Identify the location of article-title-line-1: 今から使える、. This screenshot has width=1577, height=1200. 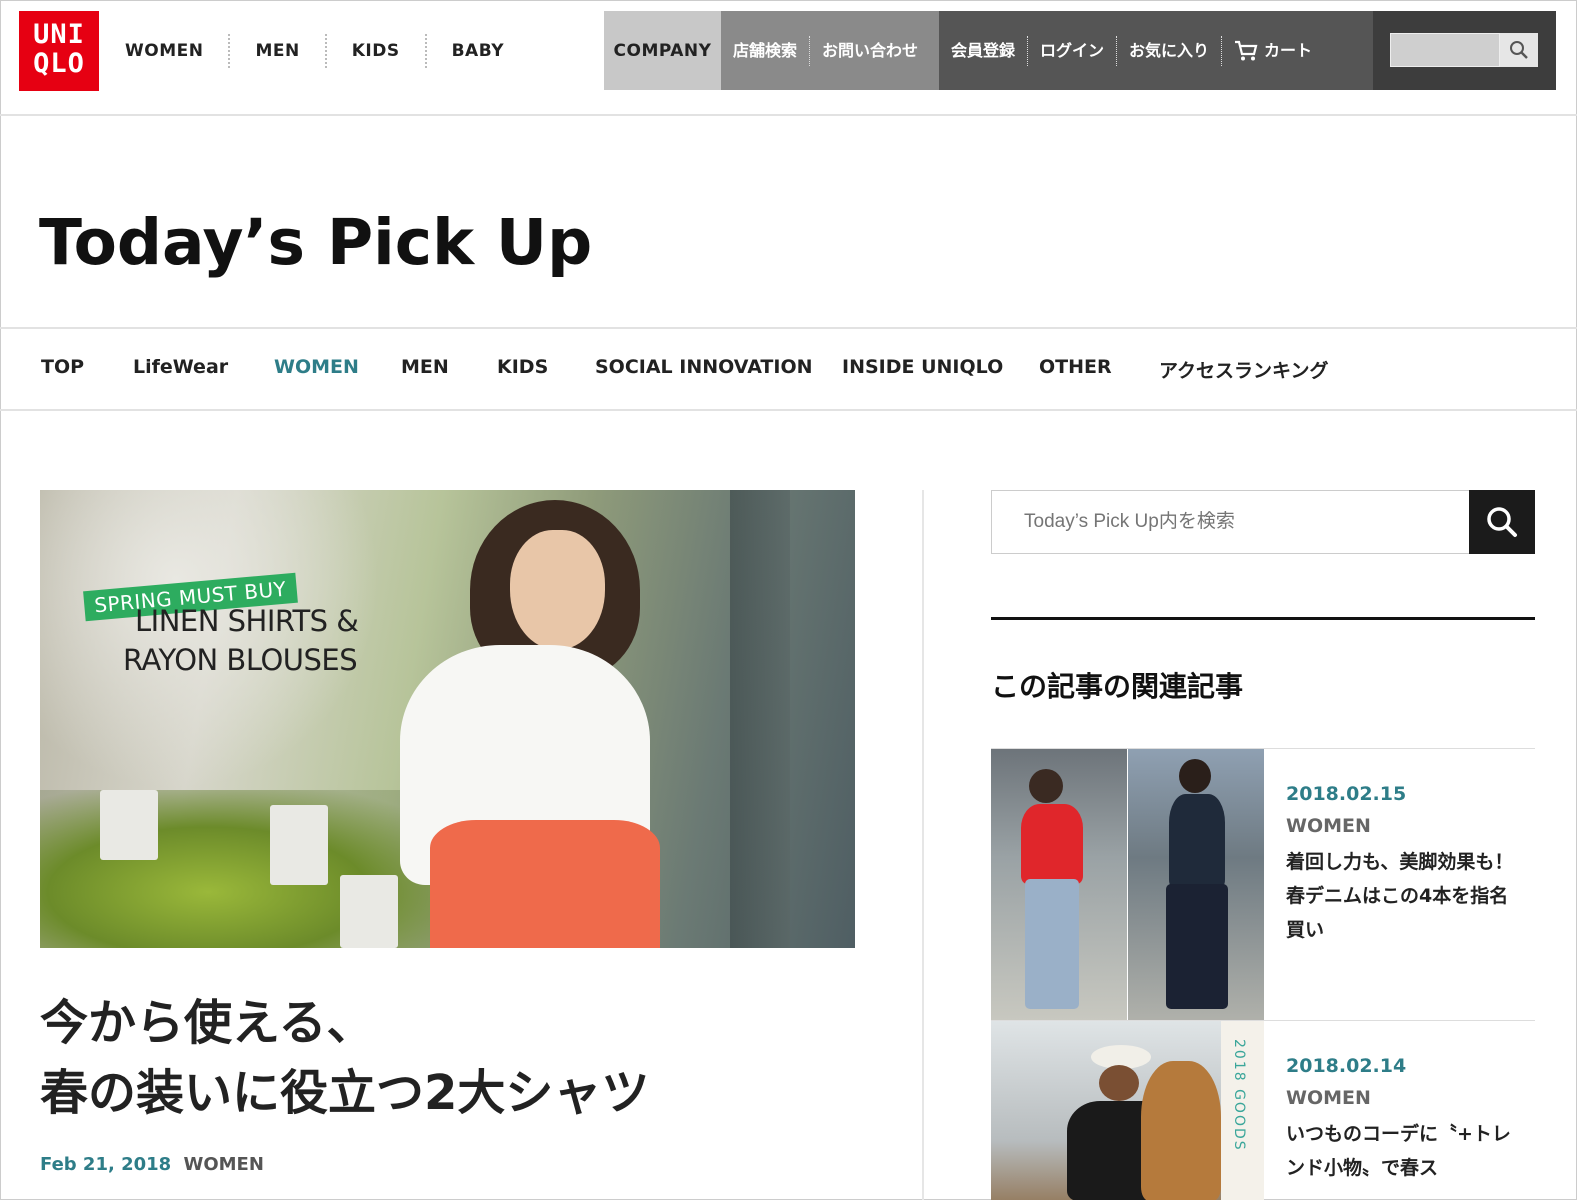
(207, 1023).